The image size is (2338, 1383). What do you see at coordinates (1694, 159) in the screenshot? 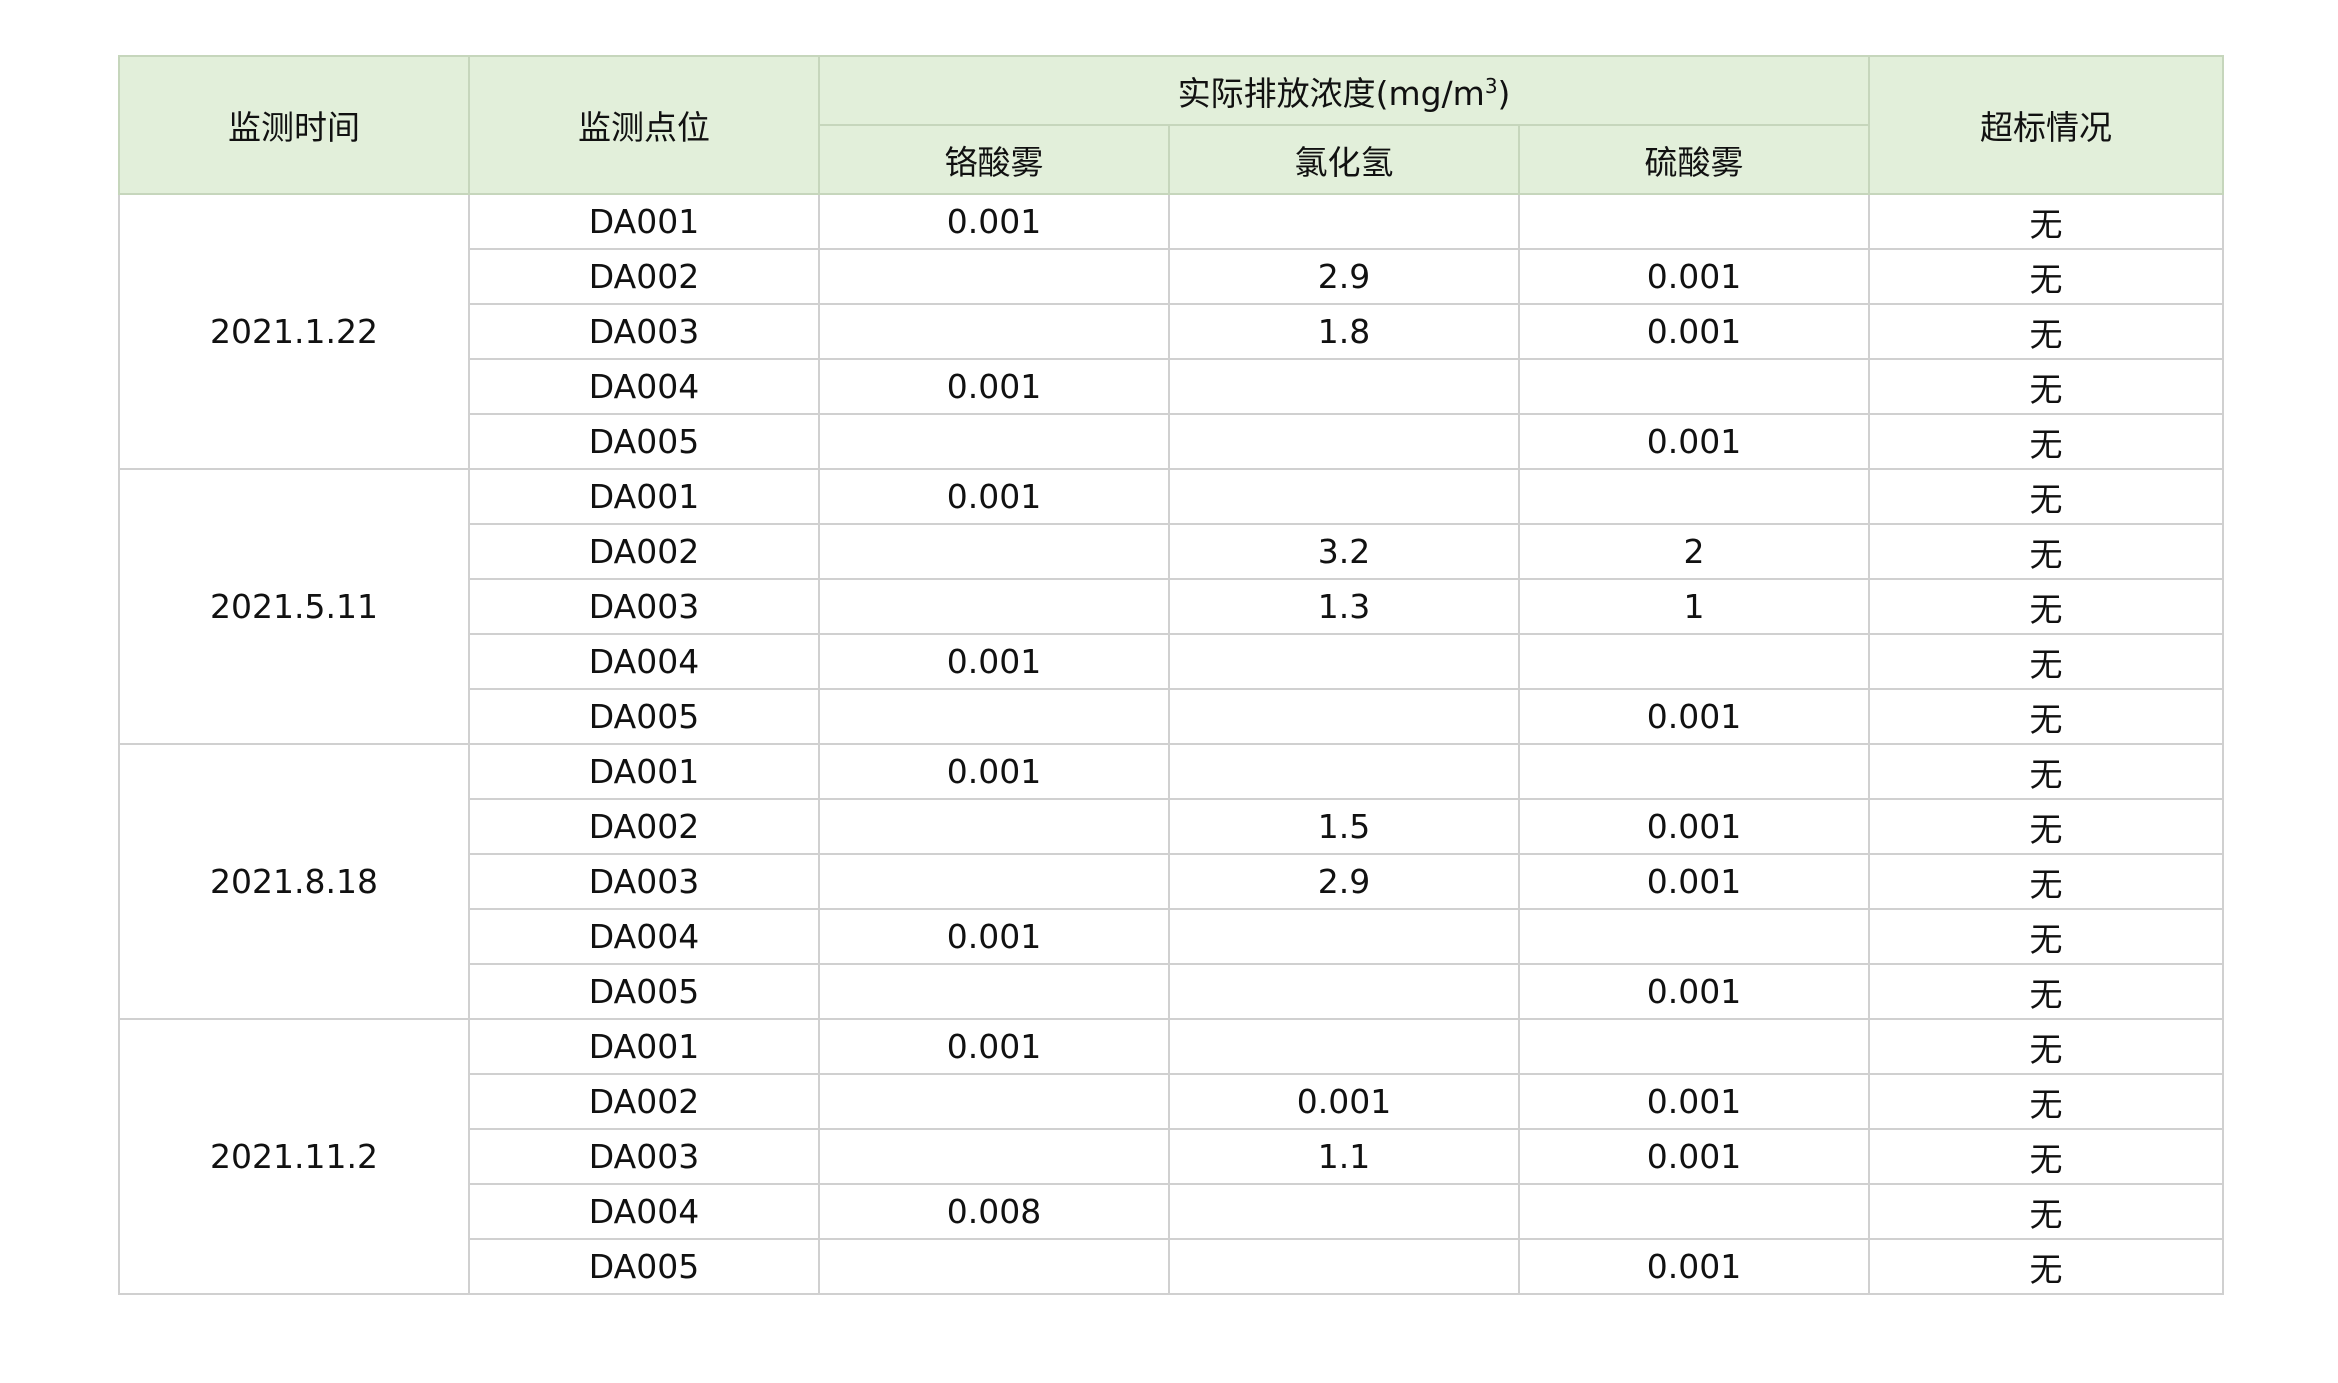
I see `header-sulfuric-acid-mist: 硫酸雾` at bounding box center [1694, 159].